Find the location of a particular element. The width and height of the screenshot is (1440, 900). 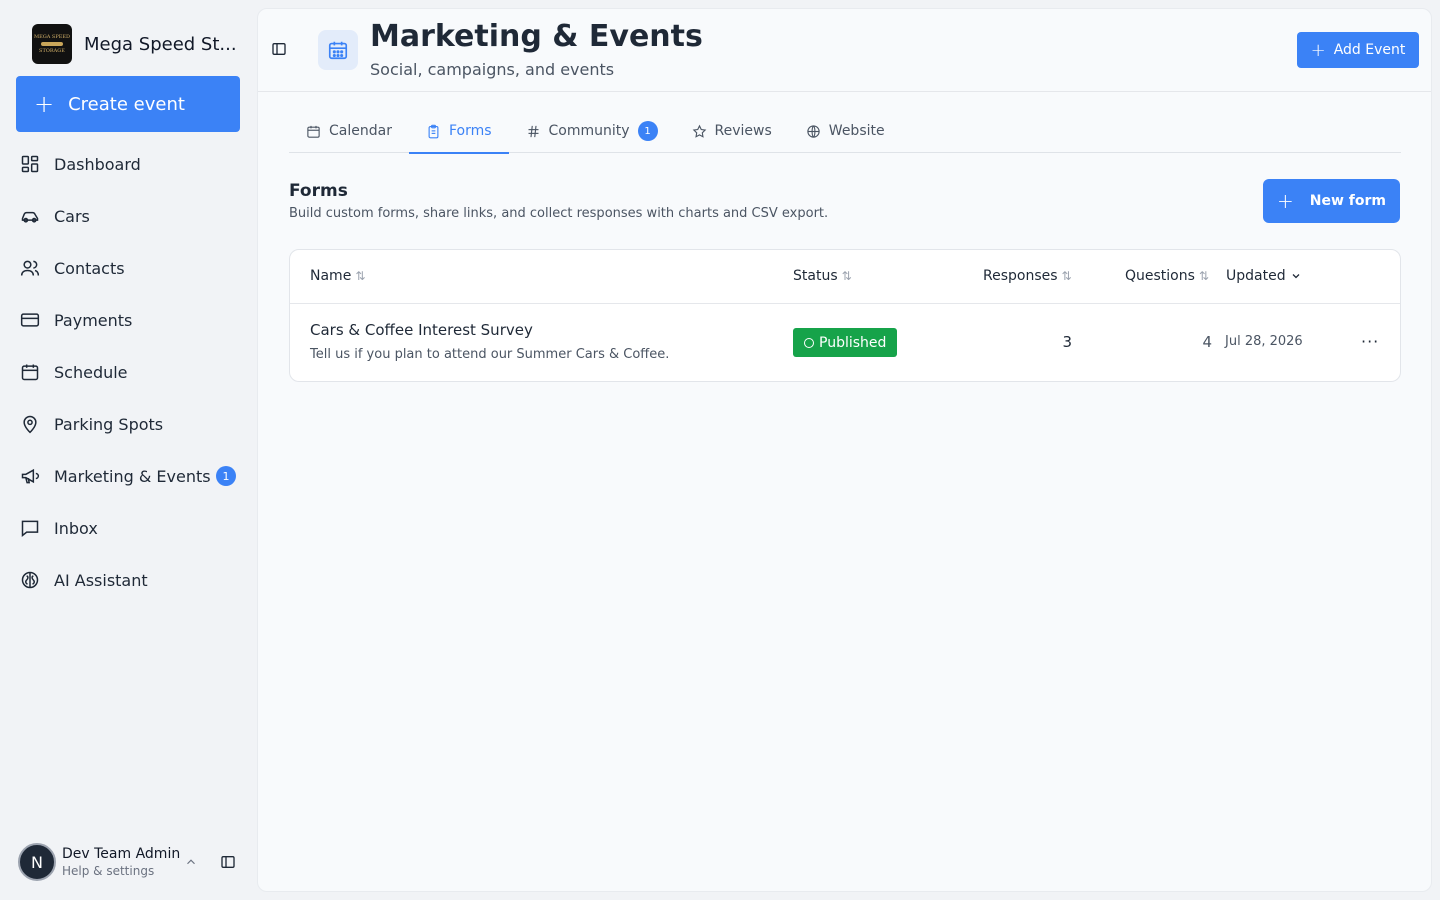

add-event-label: Add Event is located at coordinates (1369, 50).